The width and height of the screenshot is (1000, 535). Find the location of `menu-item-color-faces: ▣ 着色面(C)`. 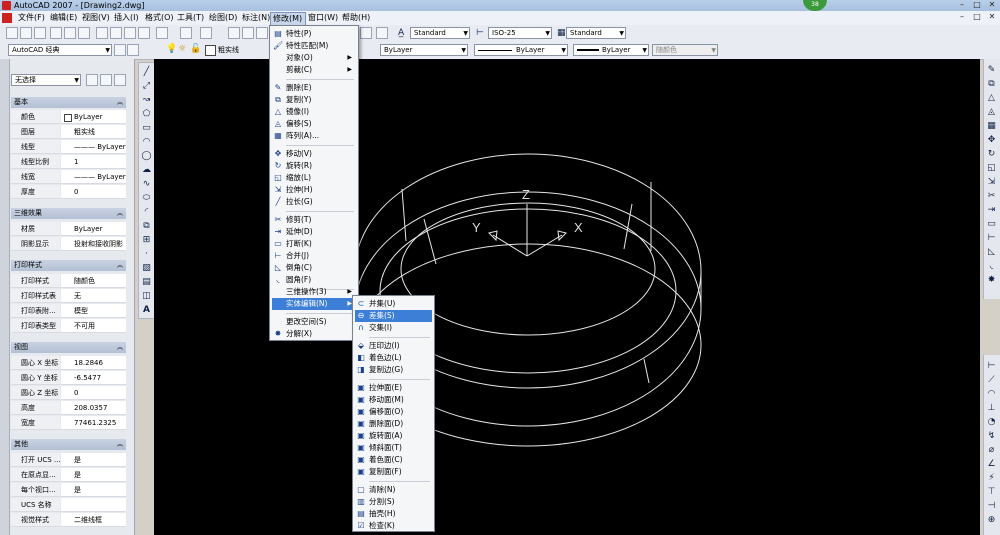

menu-item-color-faces: ▣ 着色面(C) is located at coordinates (393, 460).